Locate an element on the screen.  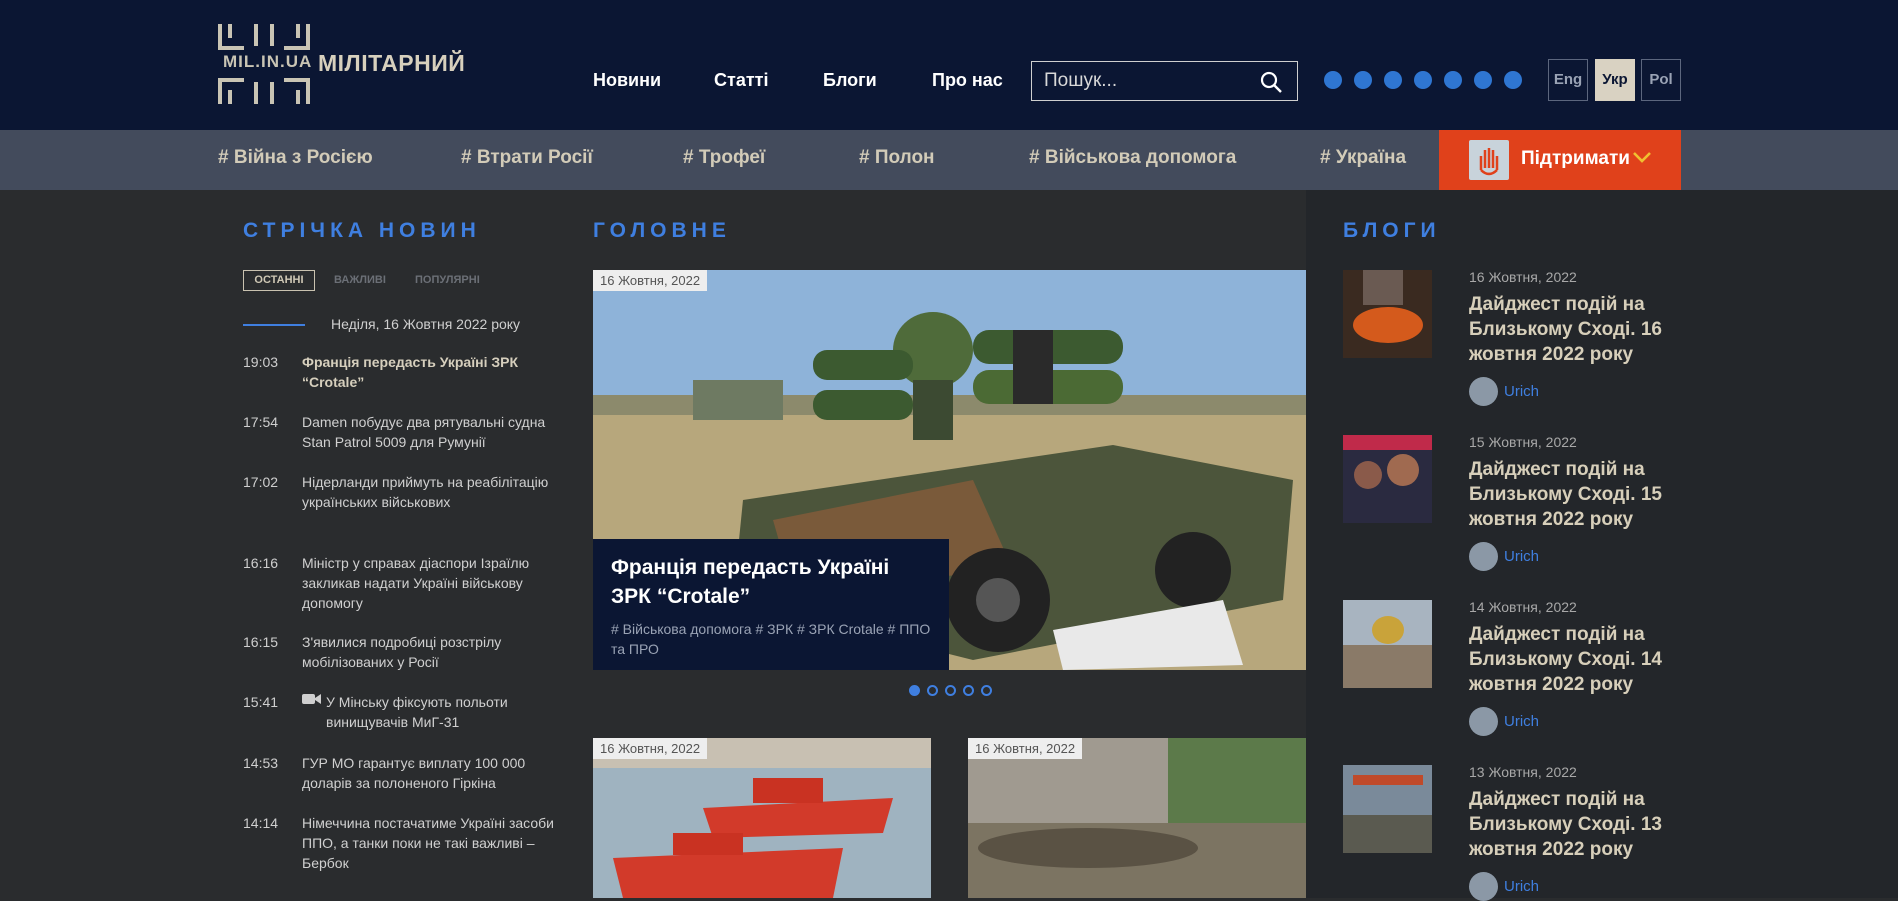
nav-blogs: Блоги is located at coordinates (850, 80).